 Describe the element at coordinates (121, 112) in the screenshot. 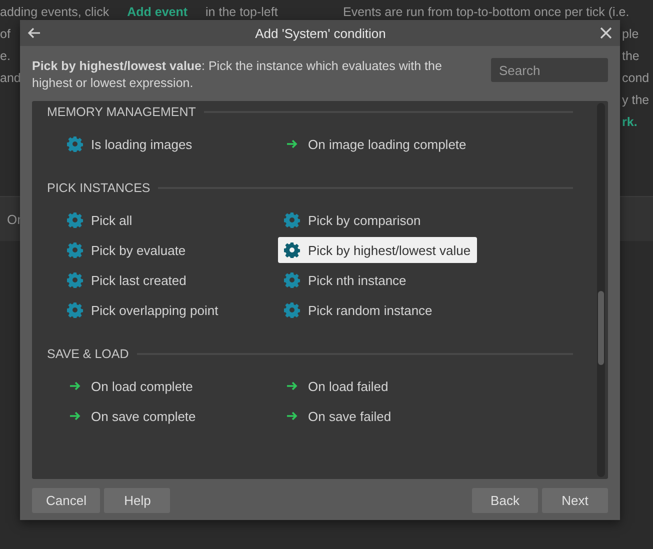

I see `section-title: MEMORY MANAGEMENT` at that location.